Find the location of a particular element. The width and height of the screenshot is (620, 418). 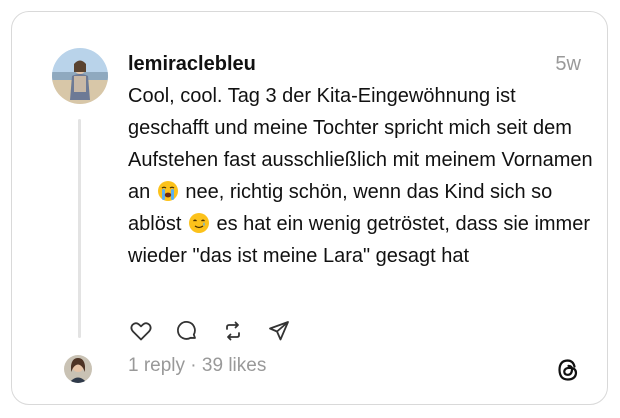

thread-line is located at coordinates (79, 228).